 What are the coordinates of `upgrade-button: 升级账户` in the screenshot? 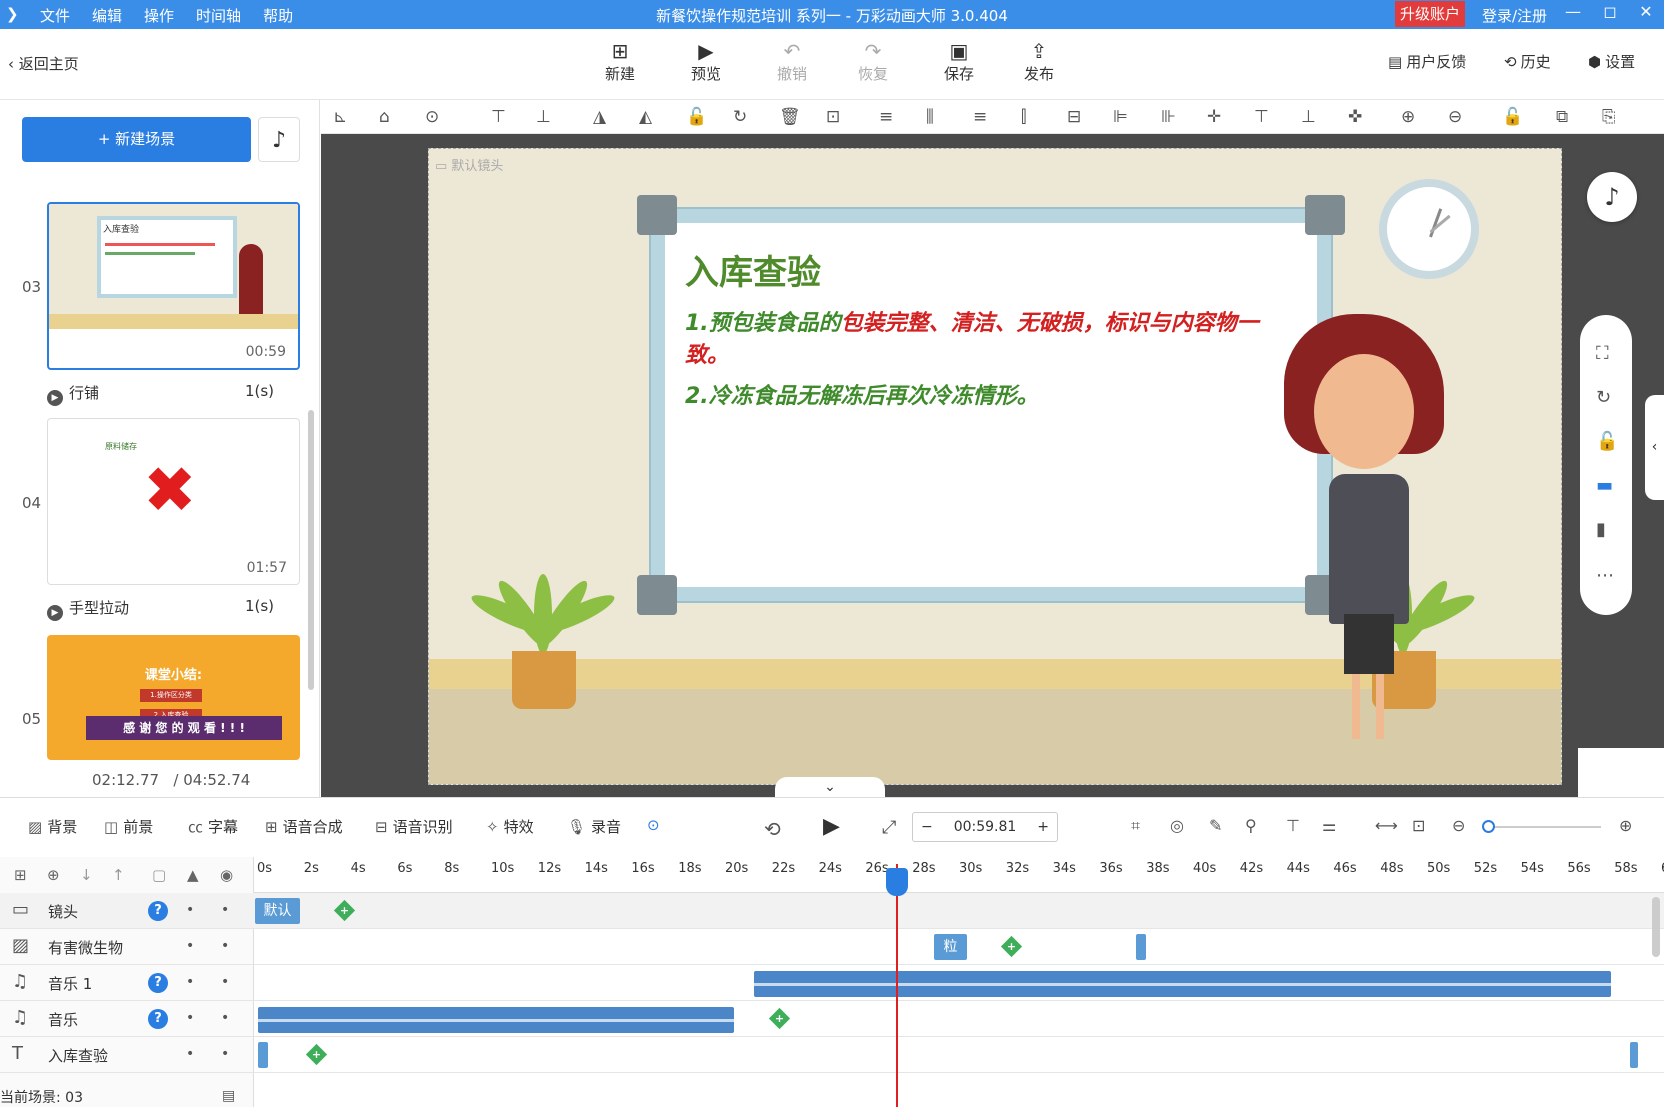 It's located at (1430, 14).